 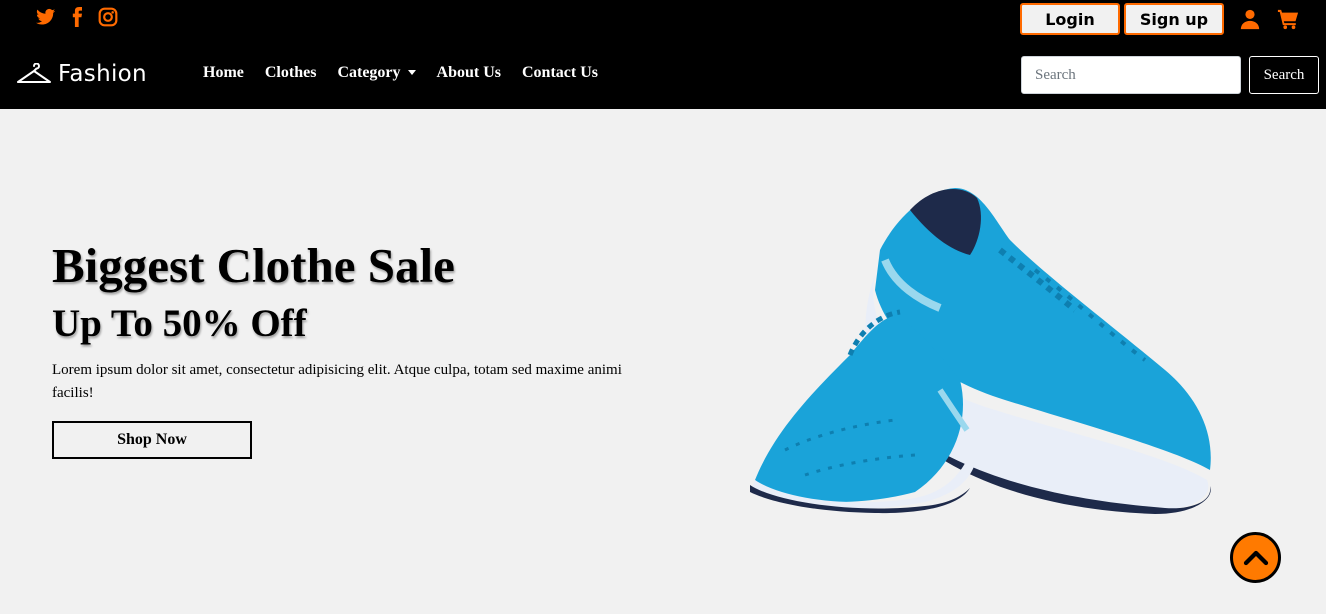 What do you see at coordinates (1288, 19) in the screenshot?
I see `cart-icon` at bounding box center [1288, 19].